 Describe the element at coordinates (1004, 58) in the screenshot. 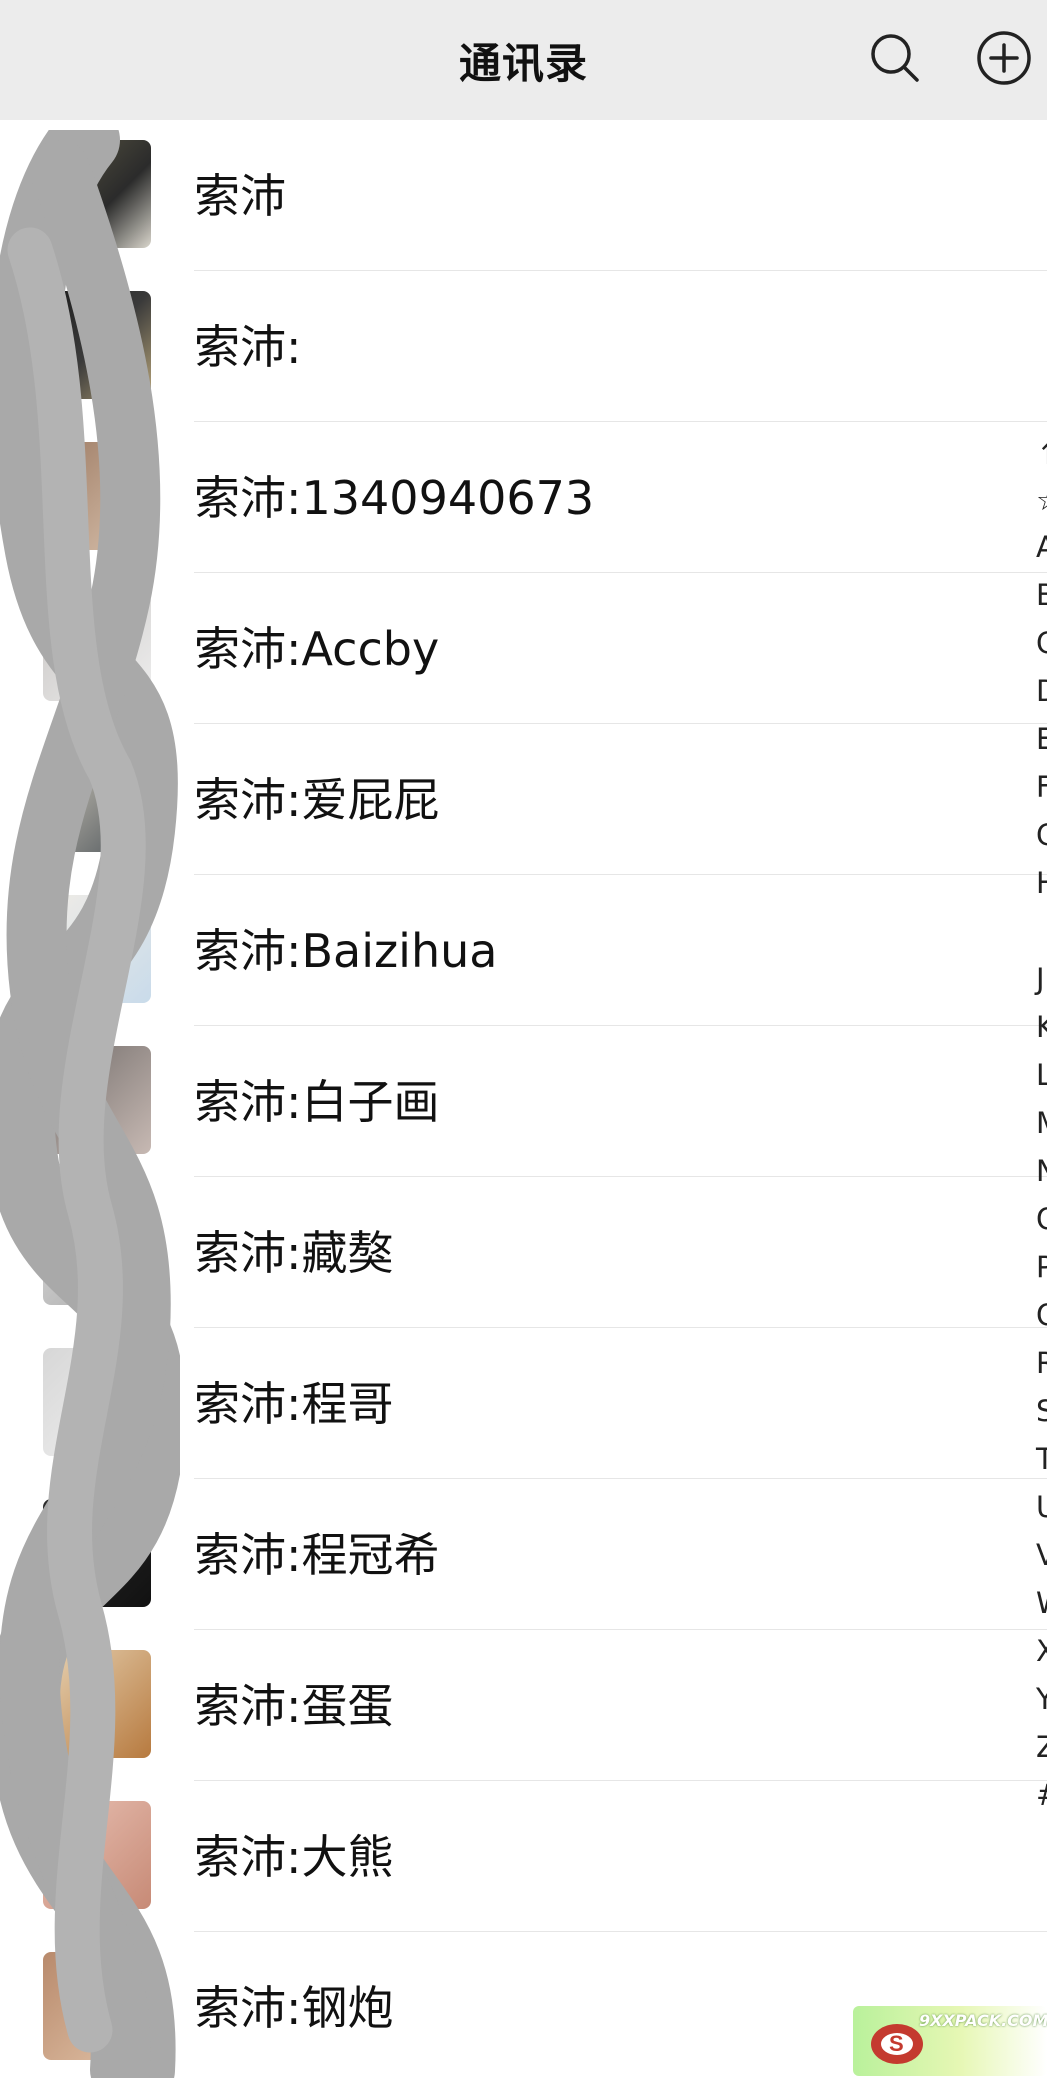

I see `add-circle-icon` at that location.